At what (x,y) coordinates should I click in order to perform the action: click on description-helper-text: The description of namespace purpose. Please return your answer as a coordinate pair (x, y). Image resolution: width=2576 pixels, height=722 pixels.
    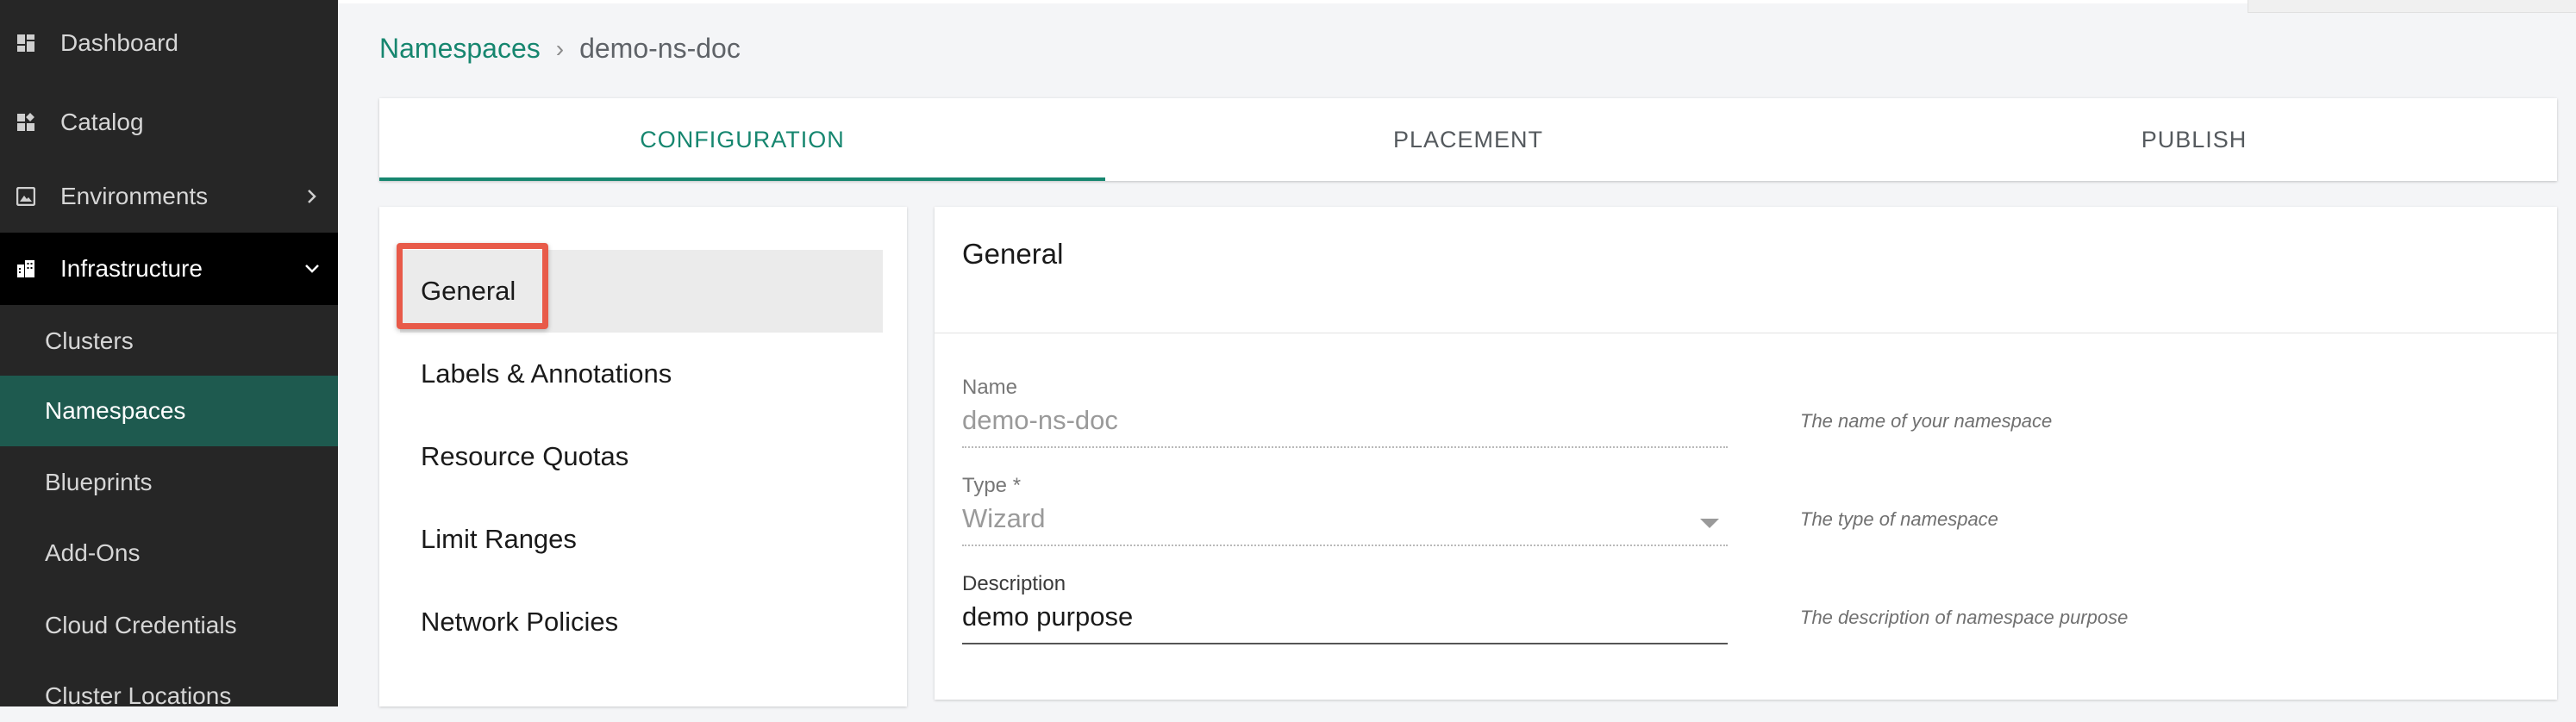
    Looking at the image, I should click on (1964, 617).